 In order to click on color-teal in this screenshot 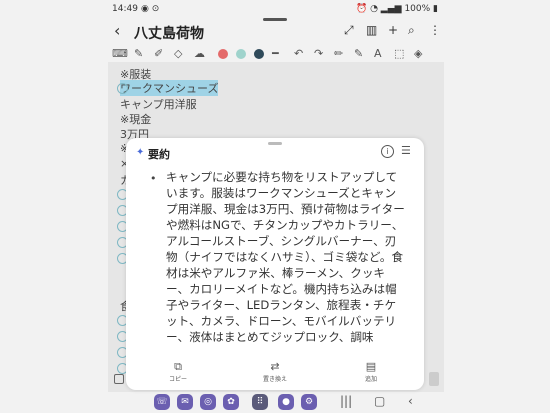, I will do `click(241, 54)`.